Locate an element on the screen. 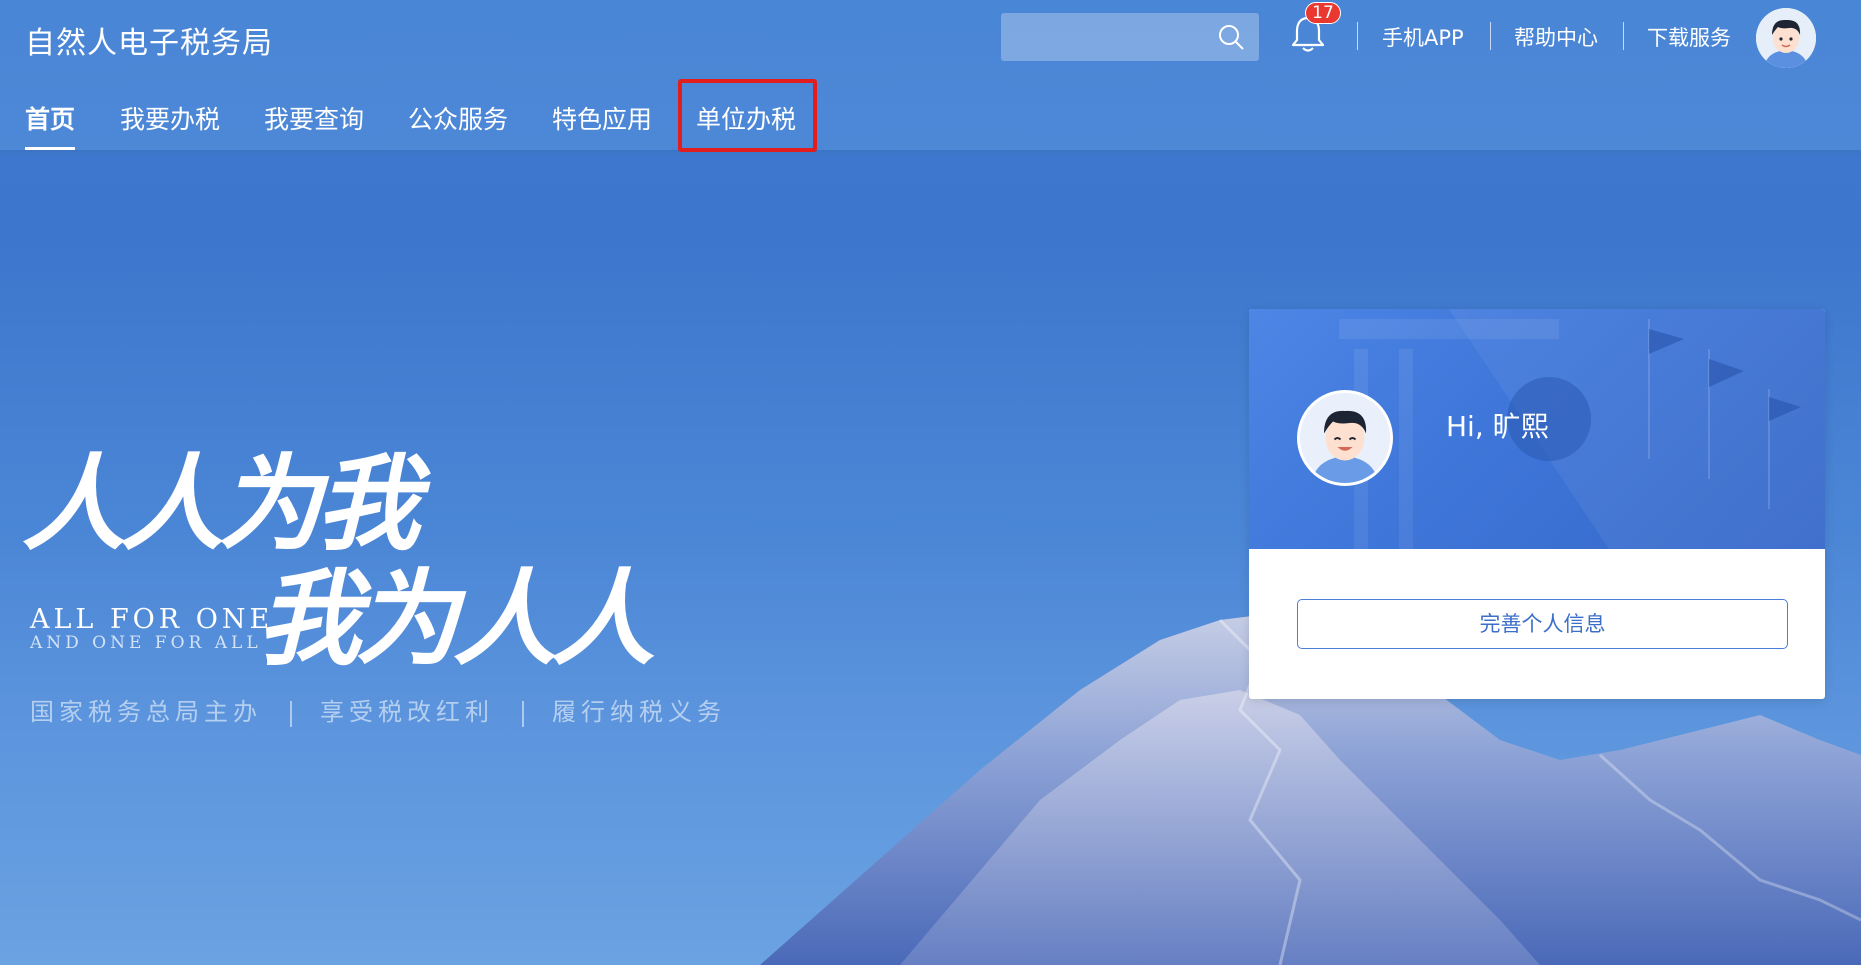 Image resolution: width=1861 pixels, height=965 pixels. tagline-item: 履行纳税义务 is located at coordinates (639, 712).